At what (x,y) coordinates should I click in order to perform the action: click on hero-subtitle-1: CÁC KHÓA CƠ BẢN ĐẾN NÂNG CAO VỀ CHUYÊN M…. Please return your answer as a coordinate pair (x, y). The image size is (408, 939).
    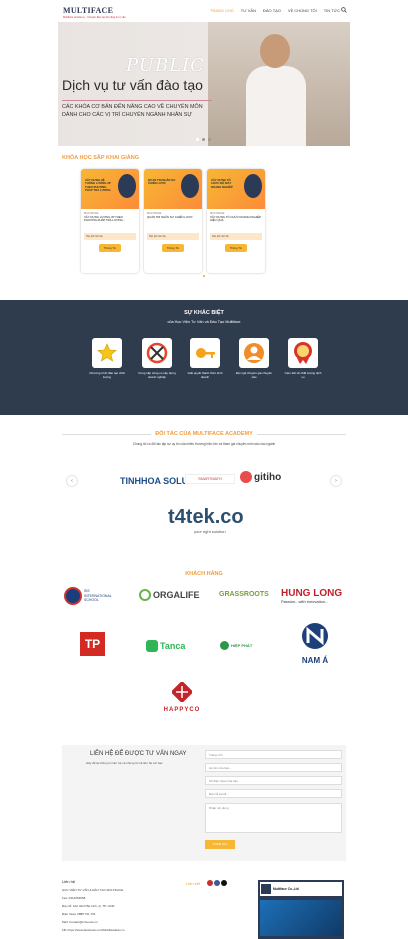
    Looking at the image, I should click on (132, 107).